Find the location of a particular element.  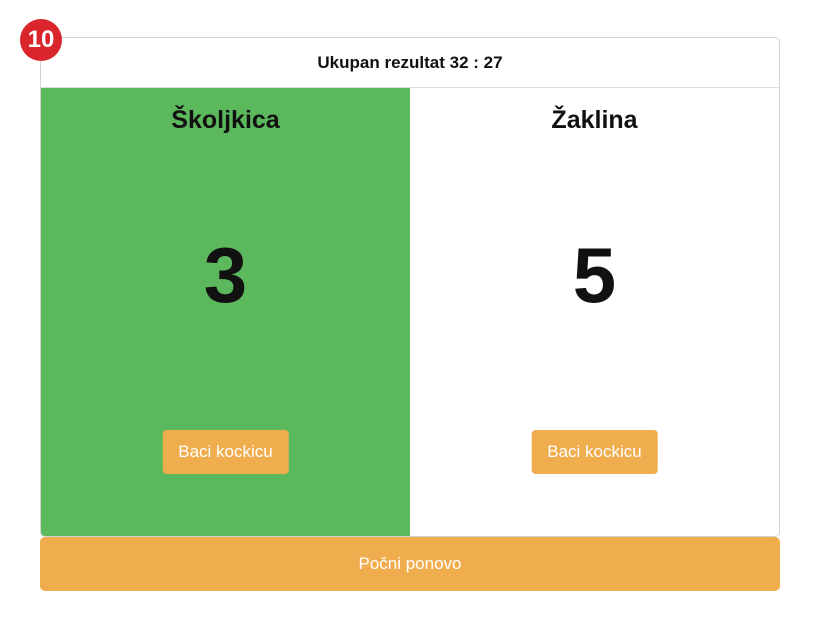

restart-button: Počni ponovo is located at coordinates (410, 564).